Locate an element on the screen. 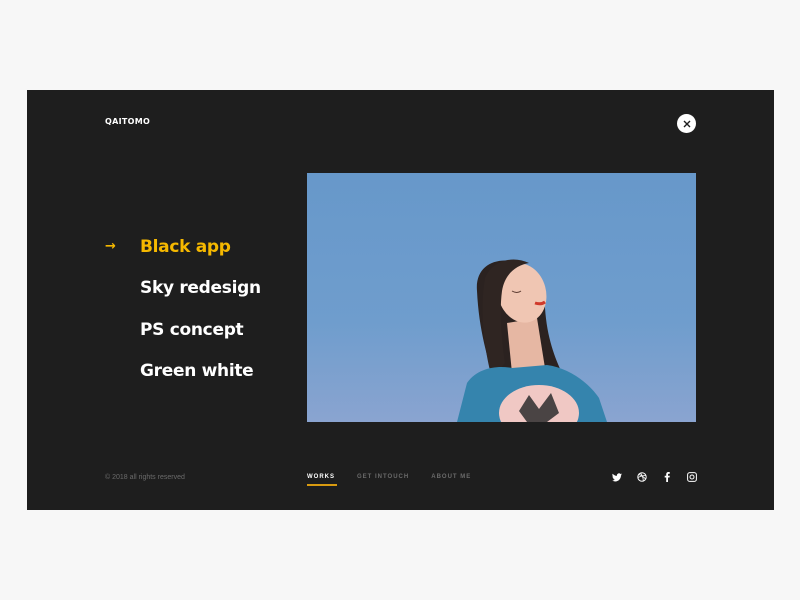  menu-item-black-app: → Black app is located at coordinates (182, 247).